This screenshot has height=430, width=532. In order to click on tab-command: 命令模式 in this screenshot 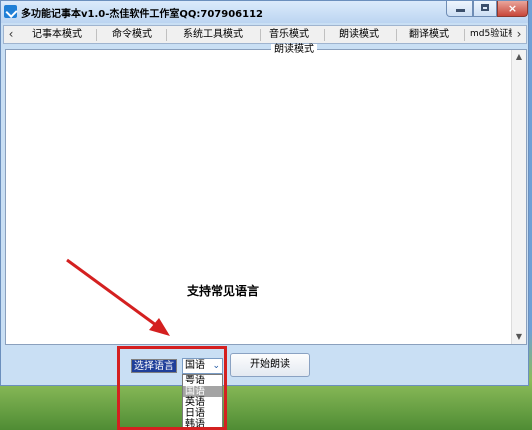, I will do `click(132, 34)`.